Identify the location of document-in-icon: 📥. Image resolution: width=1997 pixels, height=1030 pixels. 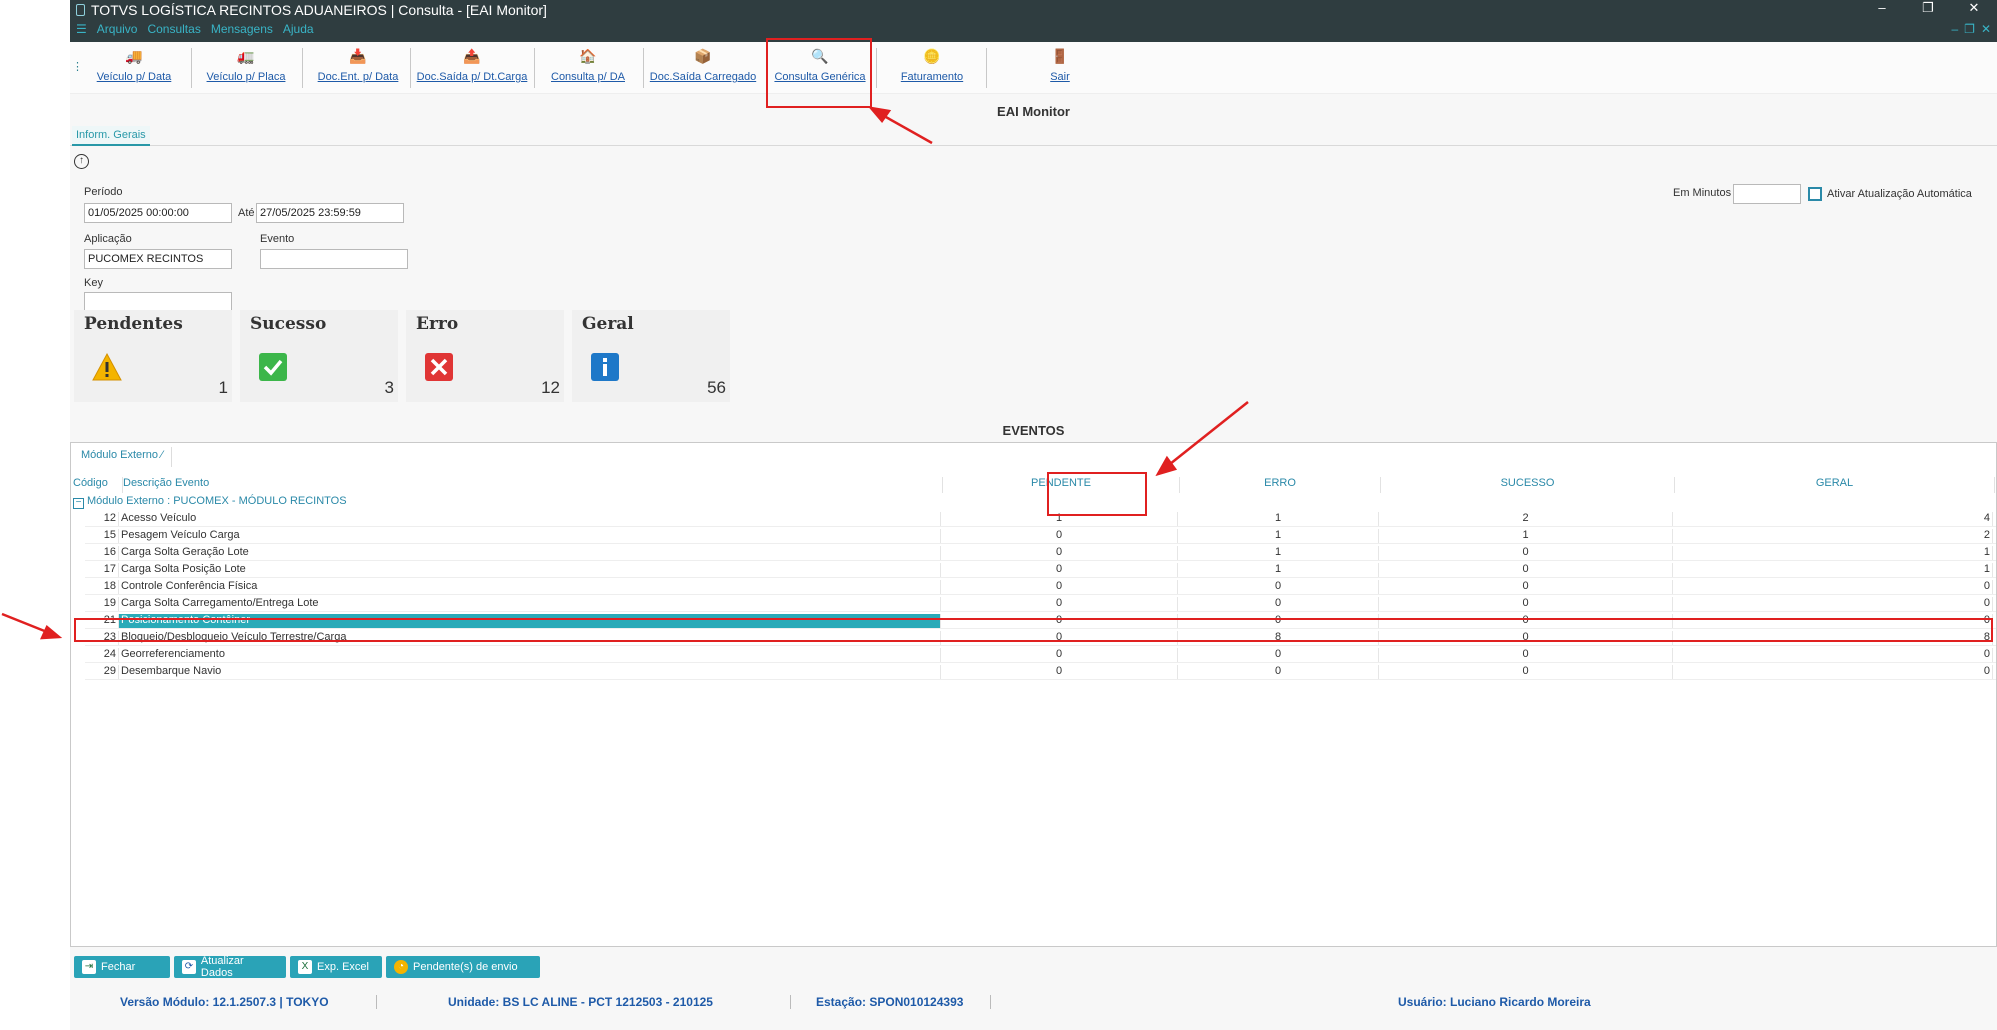
(358, 56).